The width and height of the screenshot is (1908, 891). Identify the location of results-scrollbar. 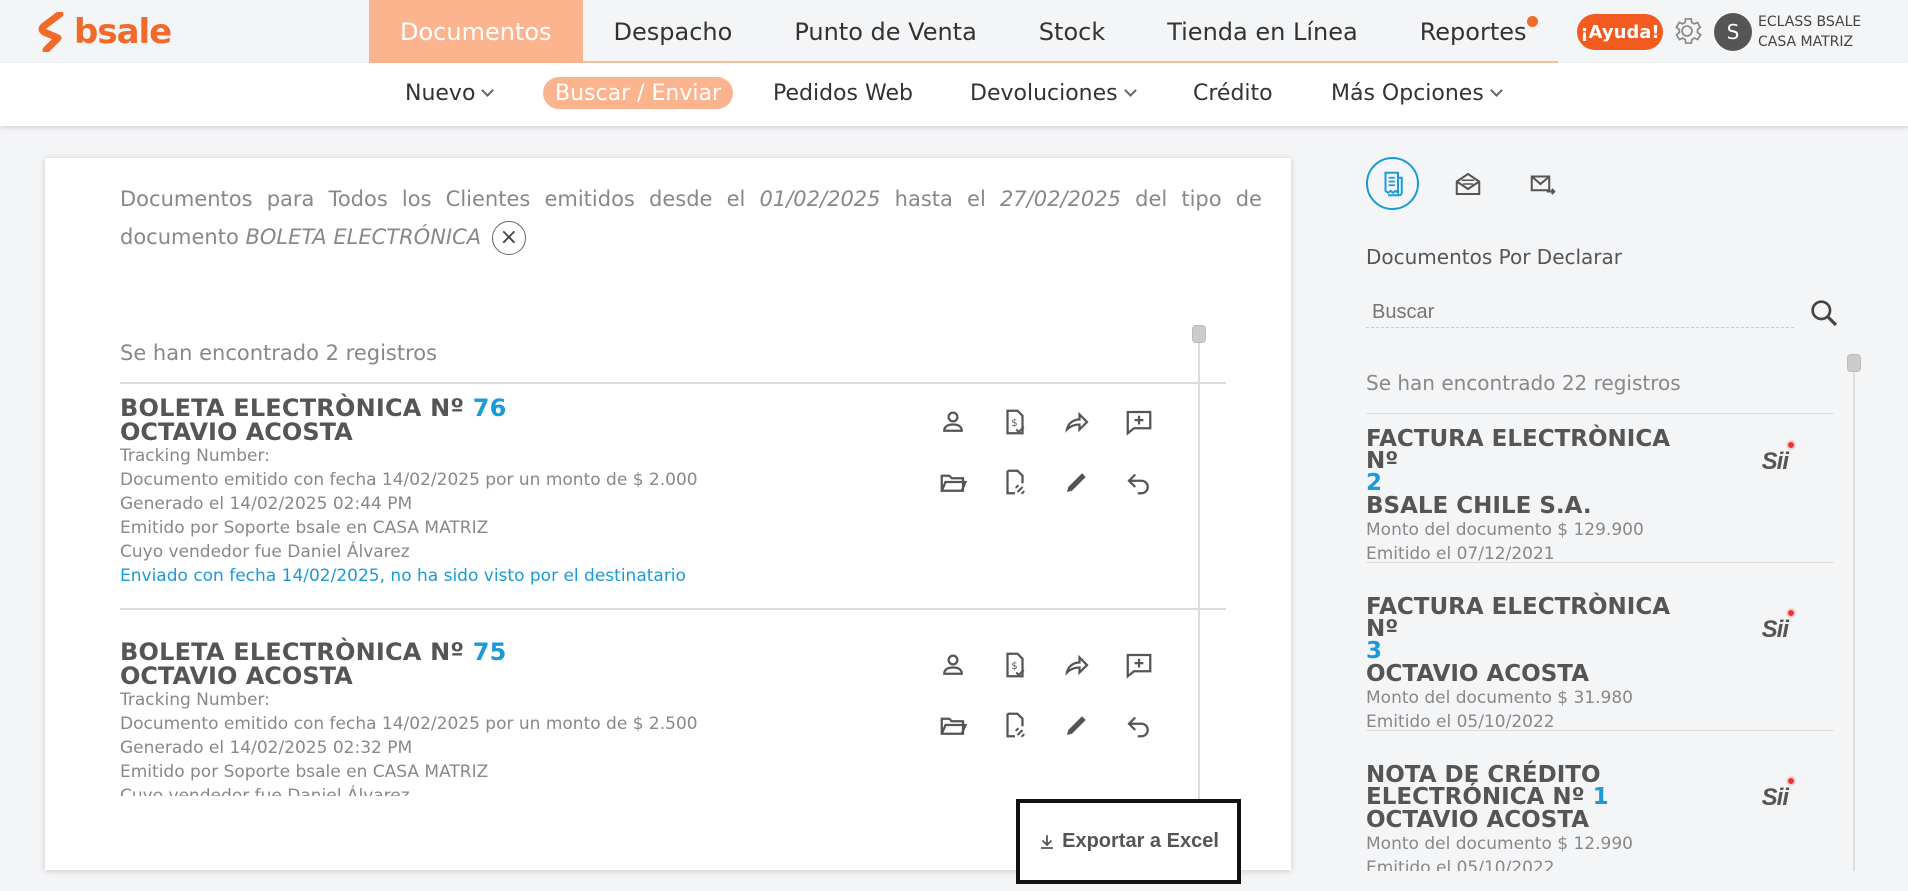
(1199, 570).